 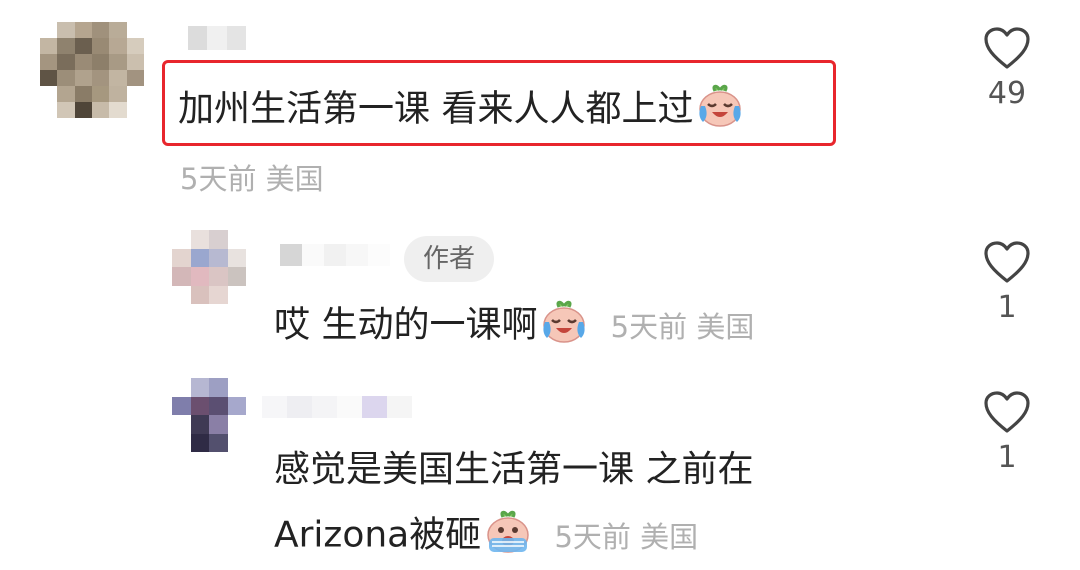 I want to click on comment-text-content: 哎 生动的一课啊, so click(x=406, y=325).